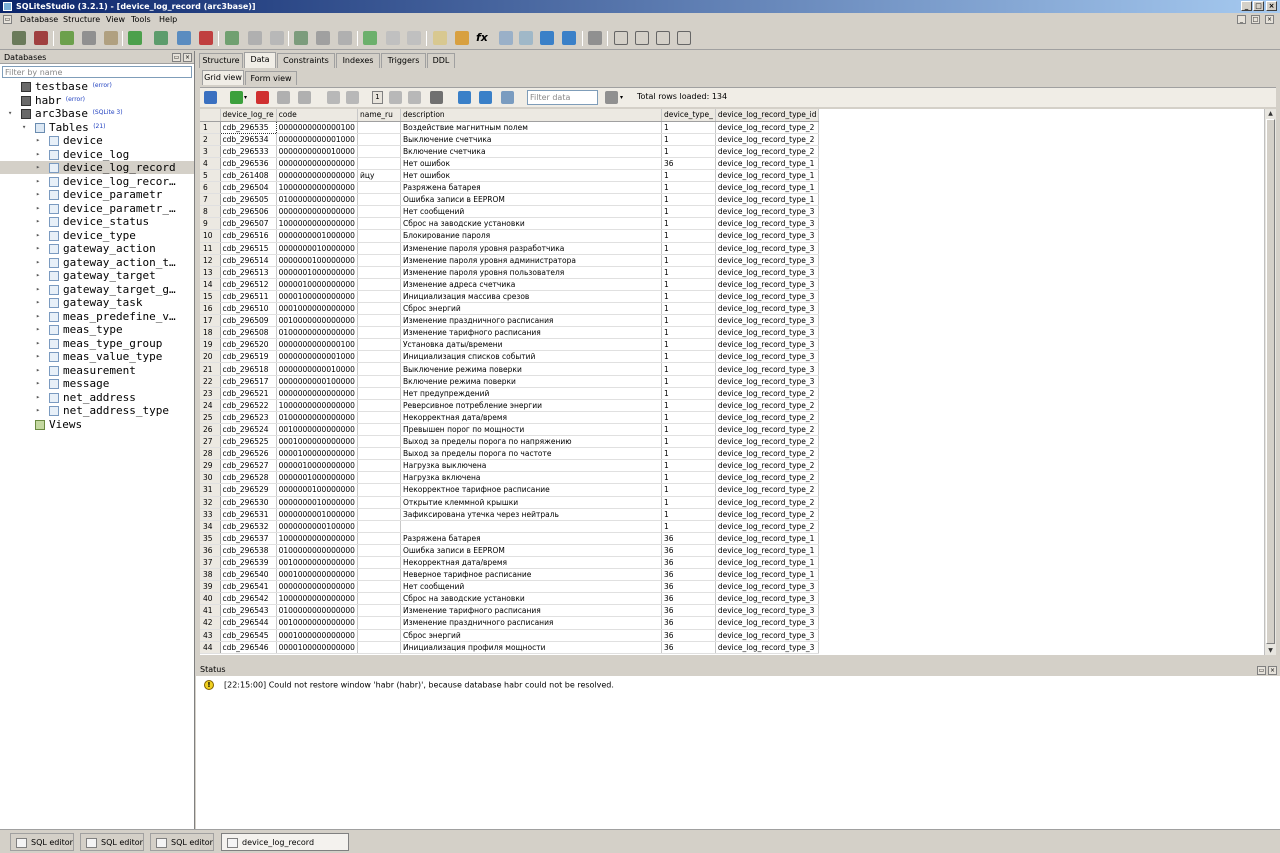 The height and width of the screenshot is (853, 1280). I want to click on row-number: 6, so click(210, 188).